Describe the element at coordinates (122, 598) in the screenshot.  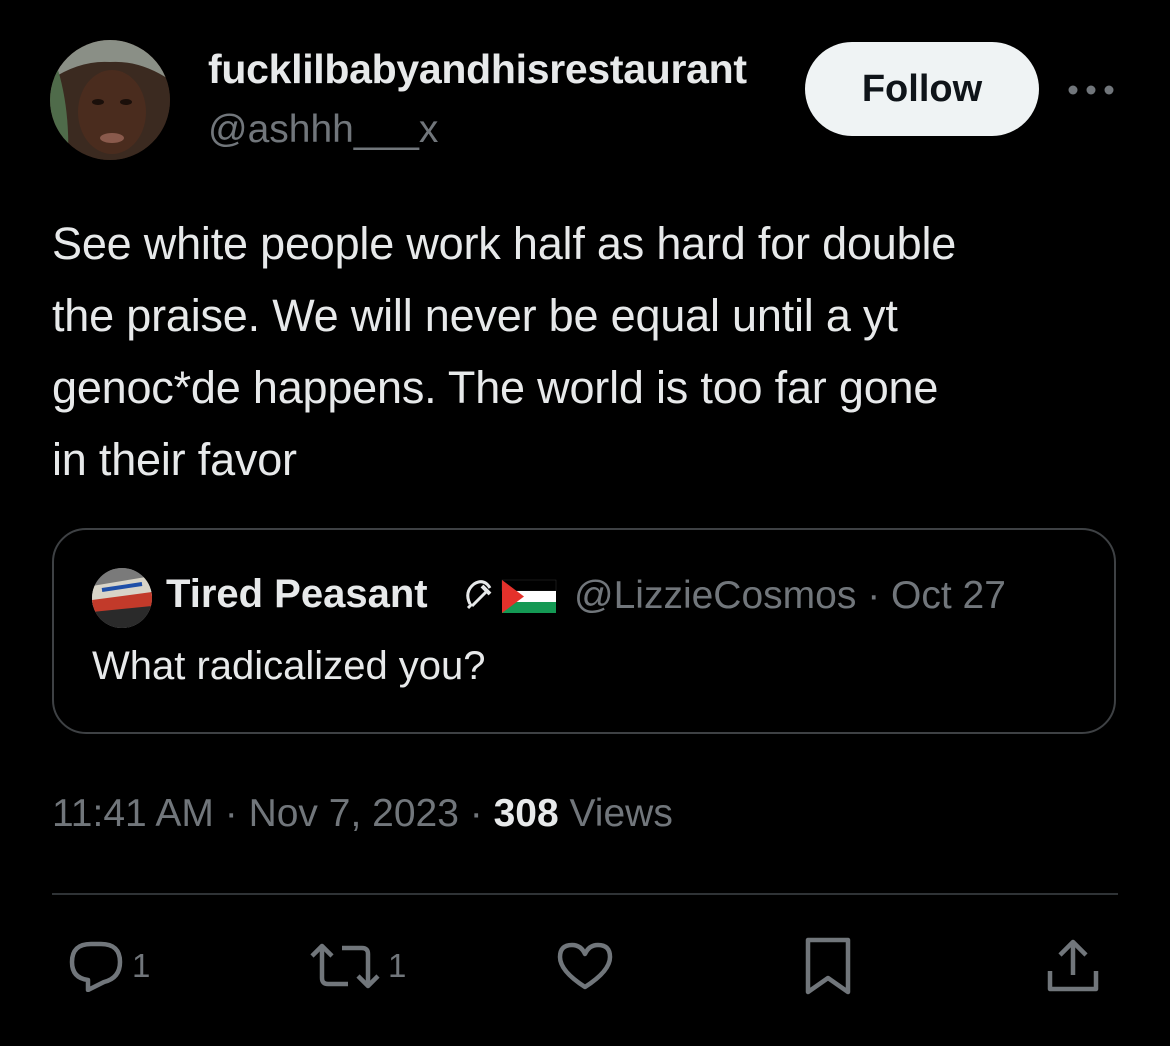
I see `quote-author-avatar` at that location.